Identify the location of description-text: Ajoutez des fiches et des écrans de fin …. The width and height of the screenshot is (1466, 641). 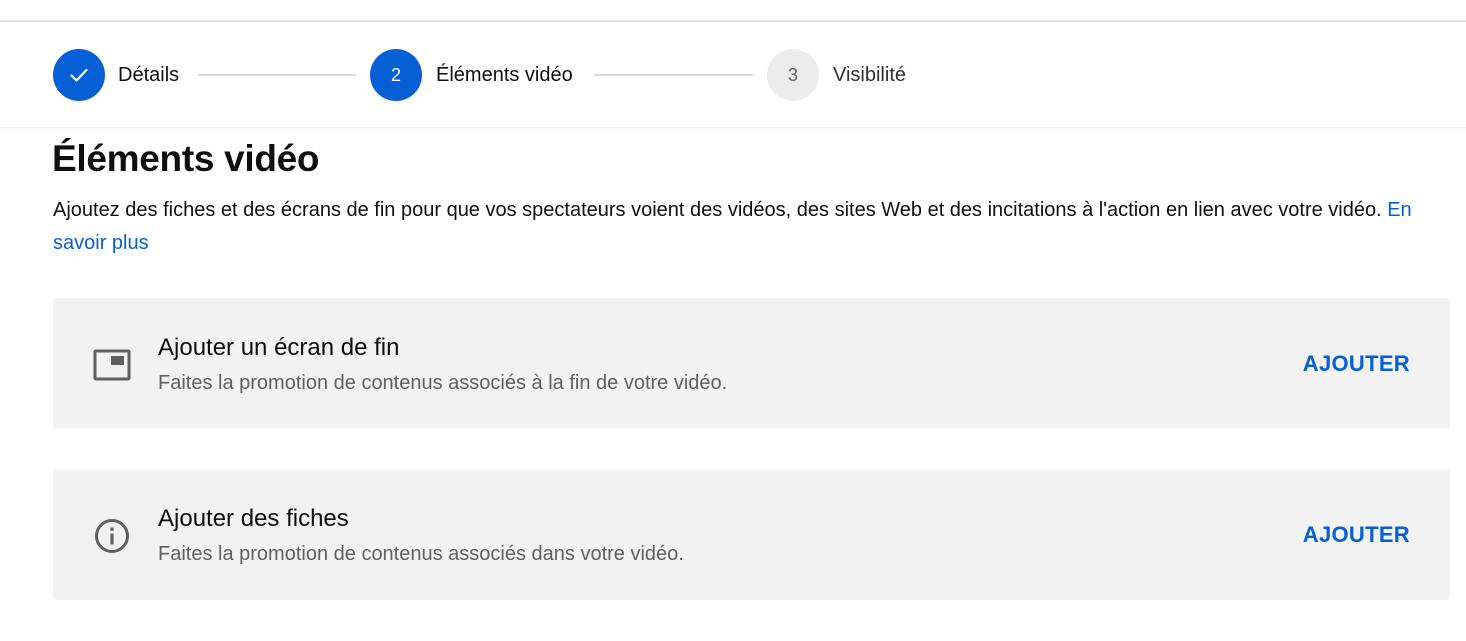
(717, 210).